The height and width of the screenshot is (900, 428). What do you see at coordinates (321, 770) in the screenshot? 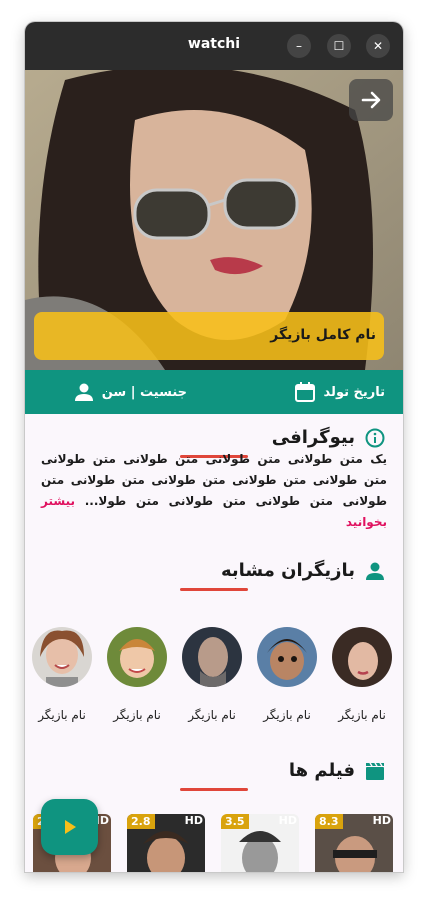
I see `films-title: فیلم ها` at bounding box center [321, 770].